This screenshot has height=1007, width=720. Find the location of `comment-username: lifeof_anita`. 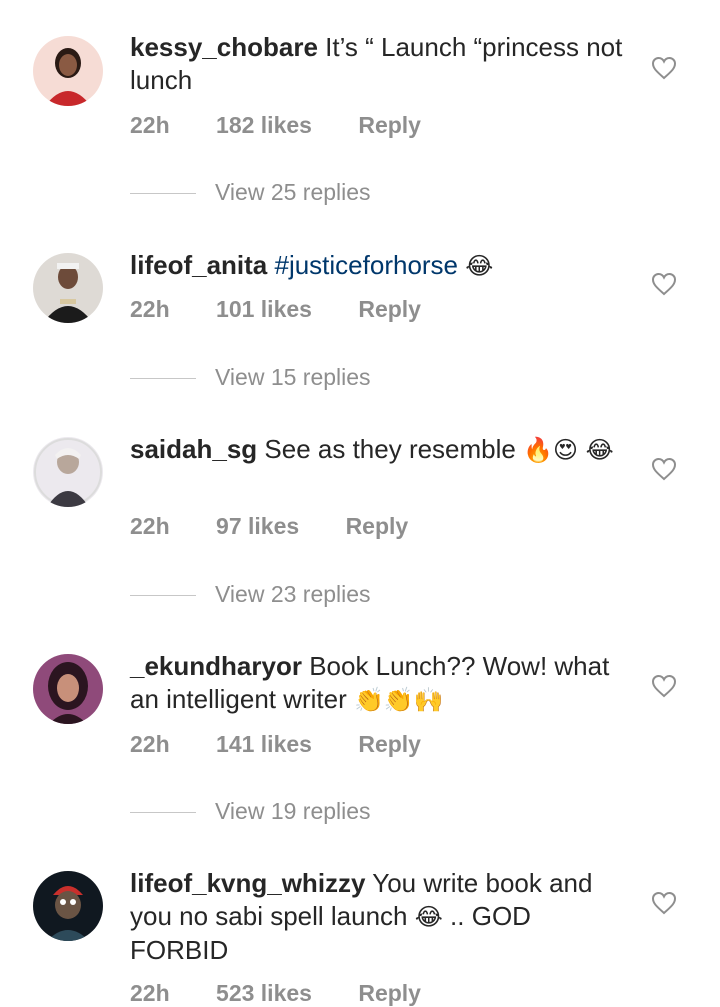

comment-username: lifeof_anita is located at coordinates (198, 265).